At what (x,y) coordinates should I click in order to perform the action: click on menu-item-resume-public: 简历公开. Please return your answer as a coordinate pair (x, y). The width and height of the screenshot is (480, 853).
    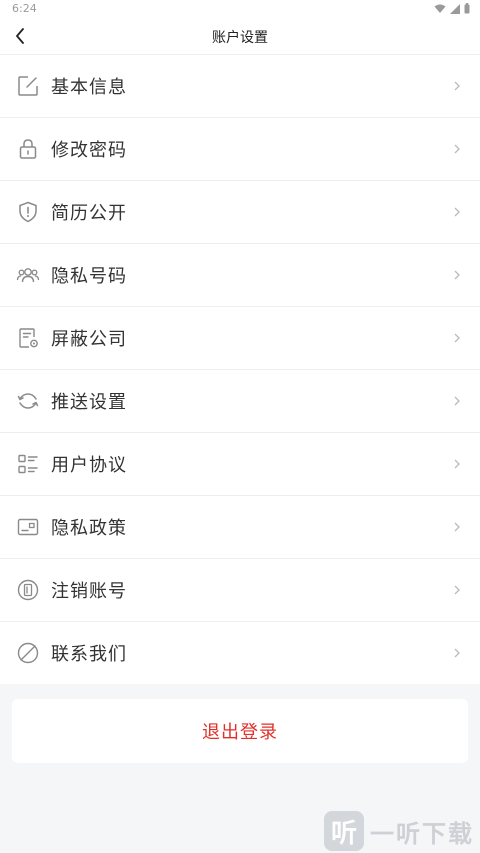
    Looking at the image, I should click on (240, 211).